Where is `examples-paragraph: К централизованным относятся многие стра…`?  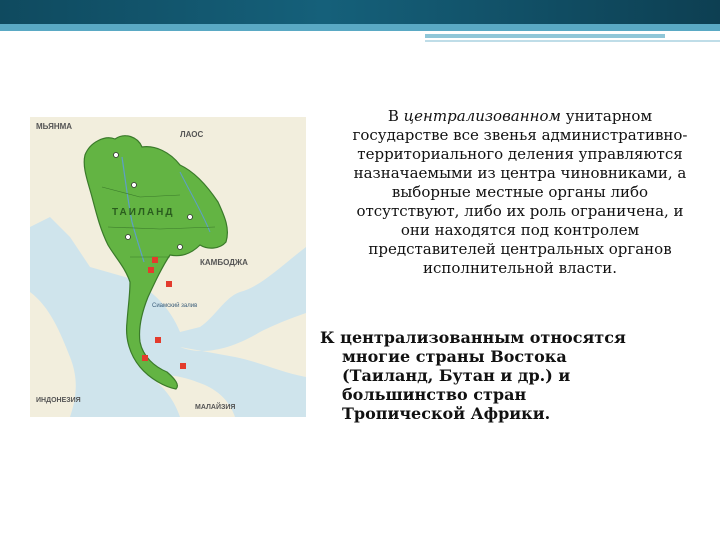
examples-paragraph: К централизованным относятся многие стра… is located at coordinates (510, 375).